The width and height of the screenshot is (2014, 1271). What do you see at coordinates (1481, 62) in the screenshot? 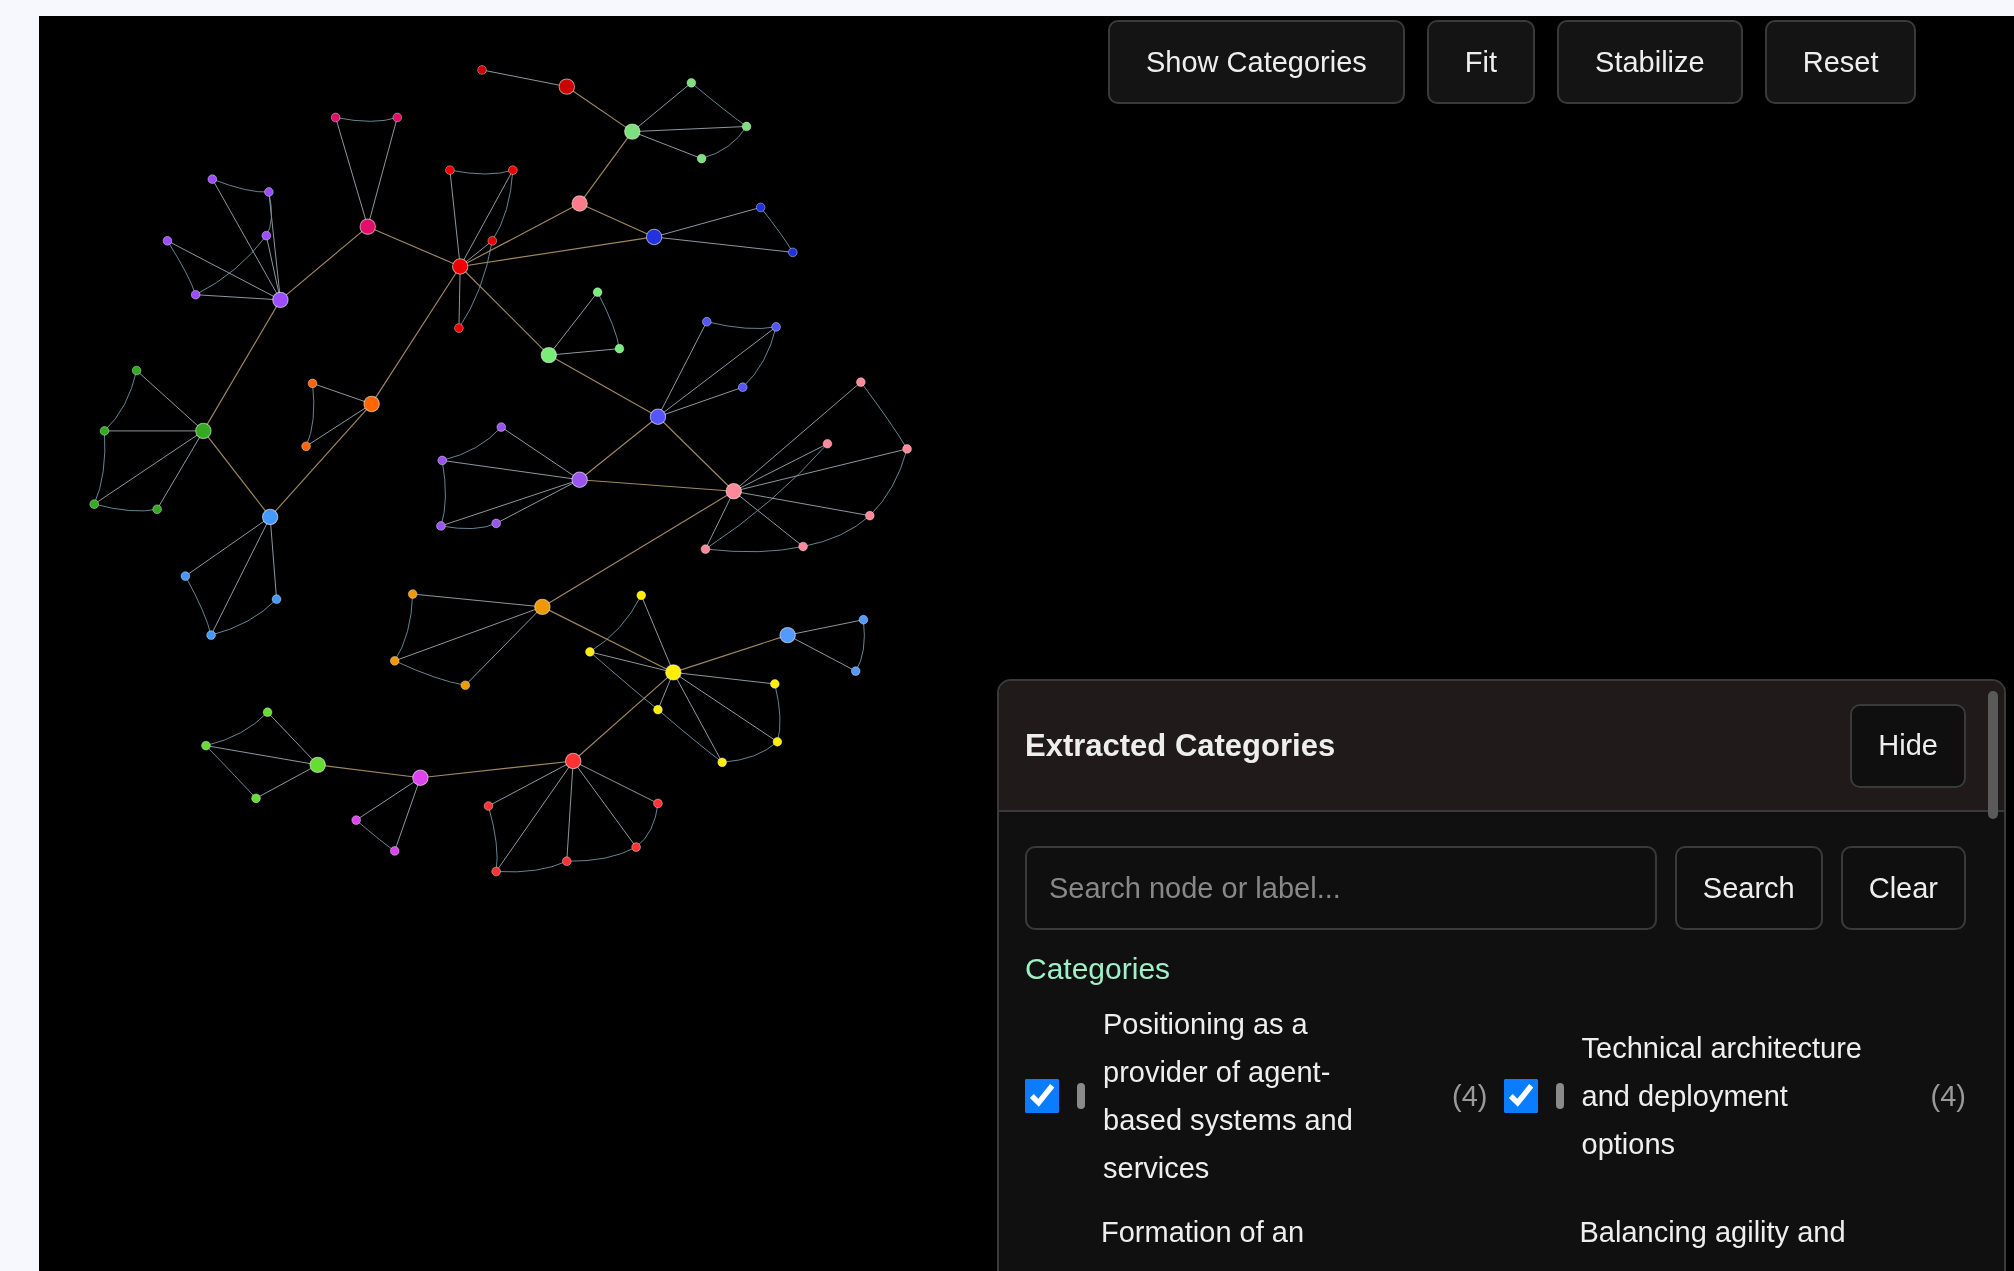
I see `toolbar-button: Fit` at bounding box center [1481, 62].